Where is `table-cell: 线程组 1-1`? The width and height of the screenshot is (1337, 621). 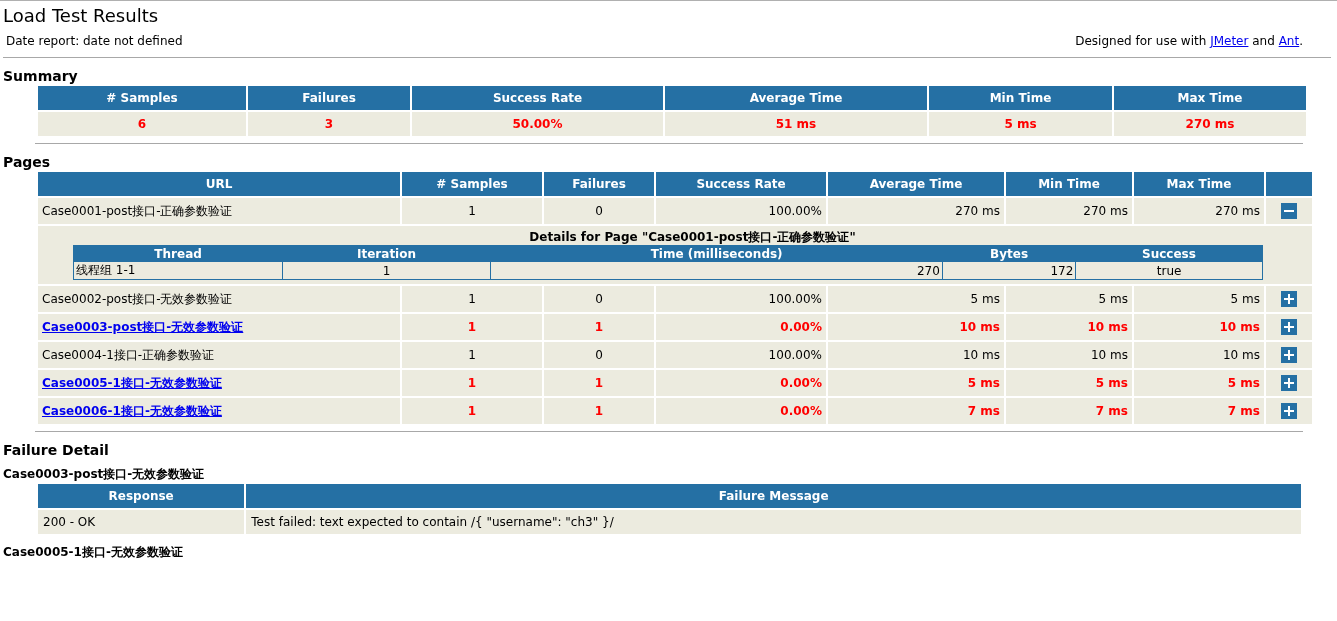
table-cell: 线程组 1-1 is located at coordinates (178, 270).